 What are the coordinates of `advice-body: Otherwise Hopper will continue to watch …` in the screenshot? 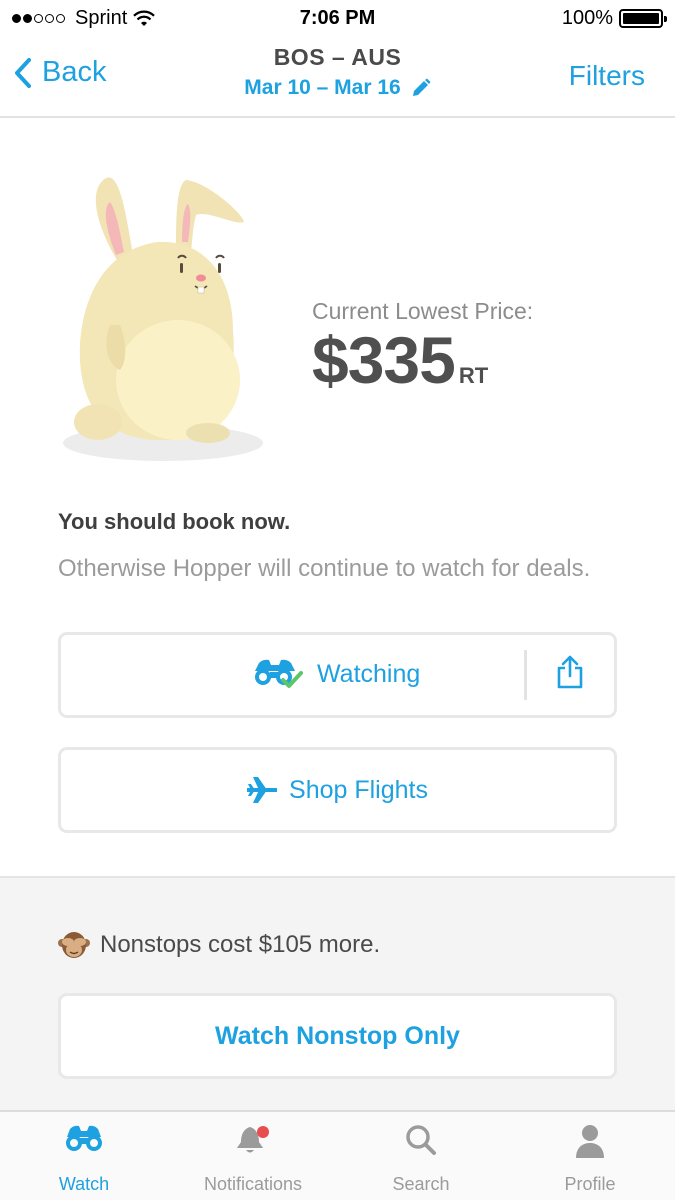 It's located at (324, 568).